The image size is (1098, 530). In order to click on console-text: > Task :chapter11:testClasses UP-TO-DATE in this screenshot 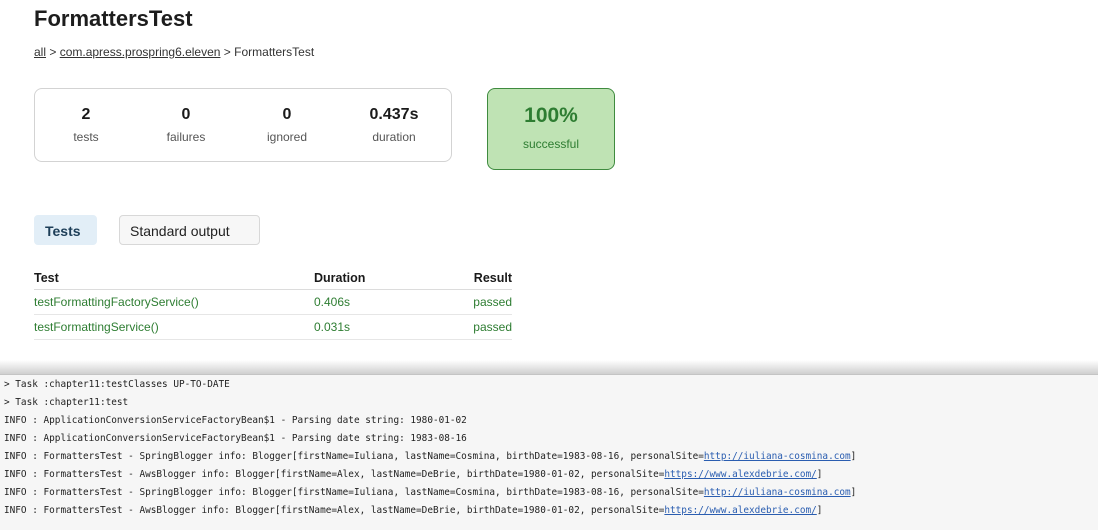, I will do `click(117, 384)`.